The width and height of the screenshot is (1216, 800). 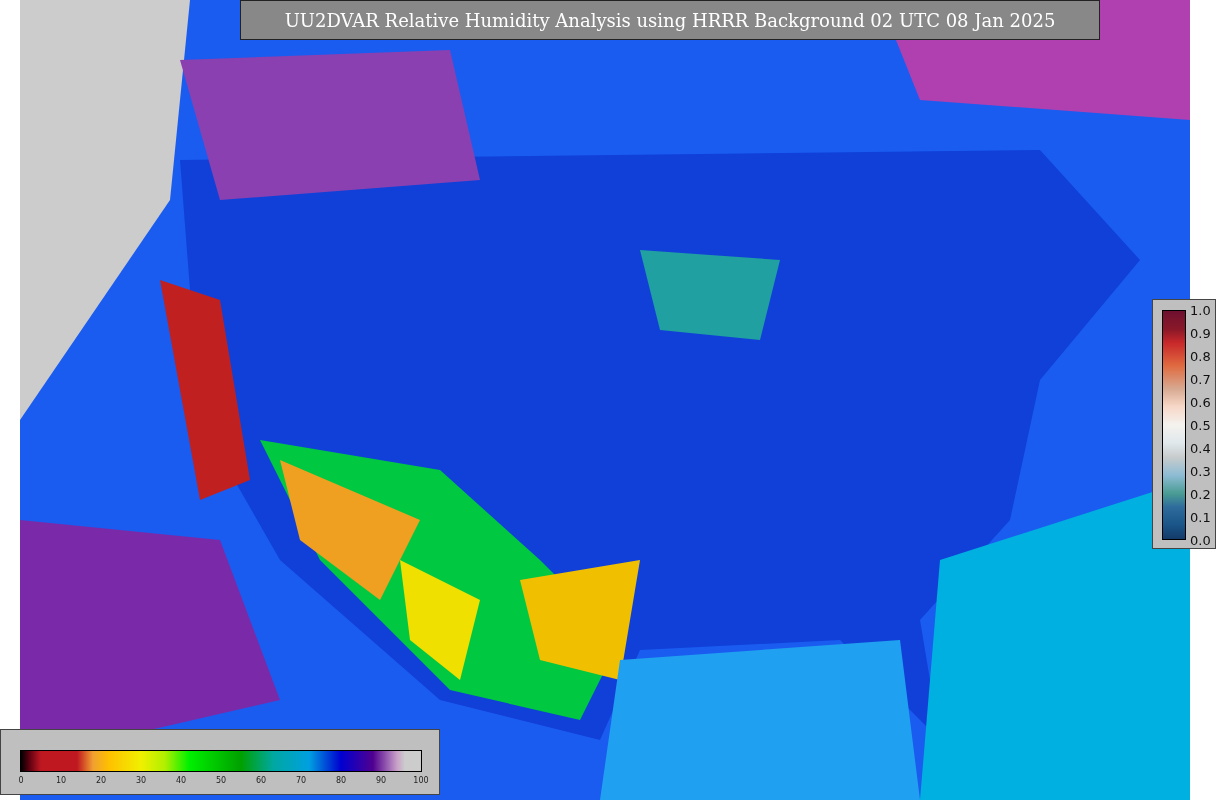 I want to click on tick-label: 0.6, so click(x=1200, y=403).